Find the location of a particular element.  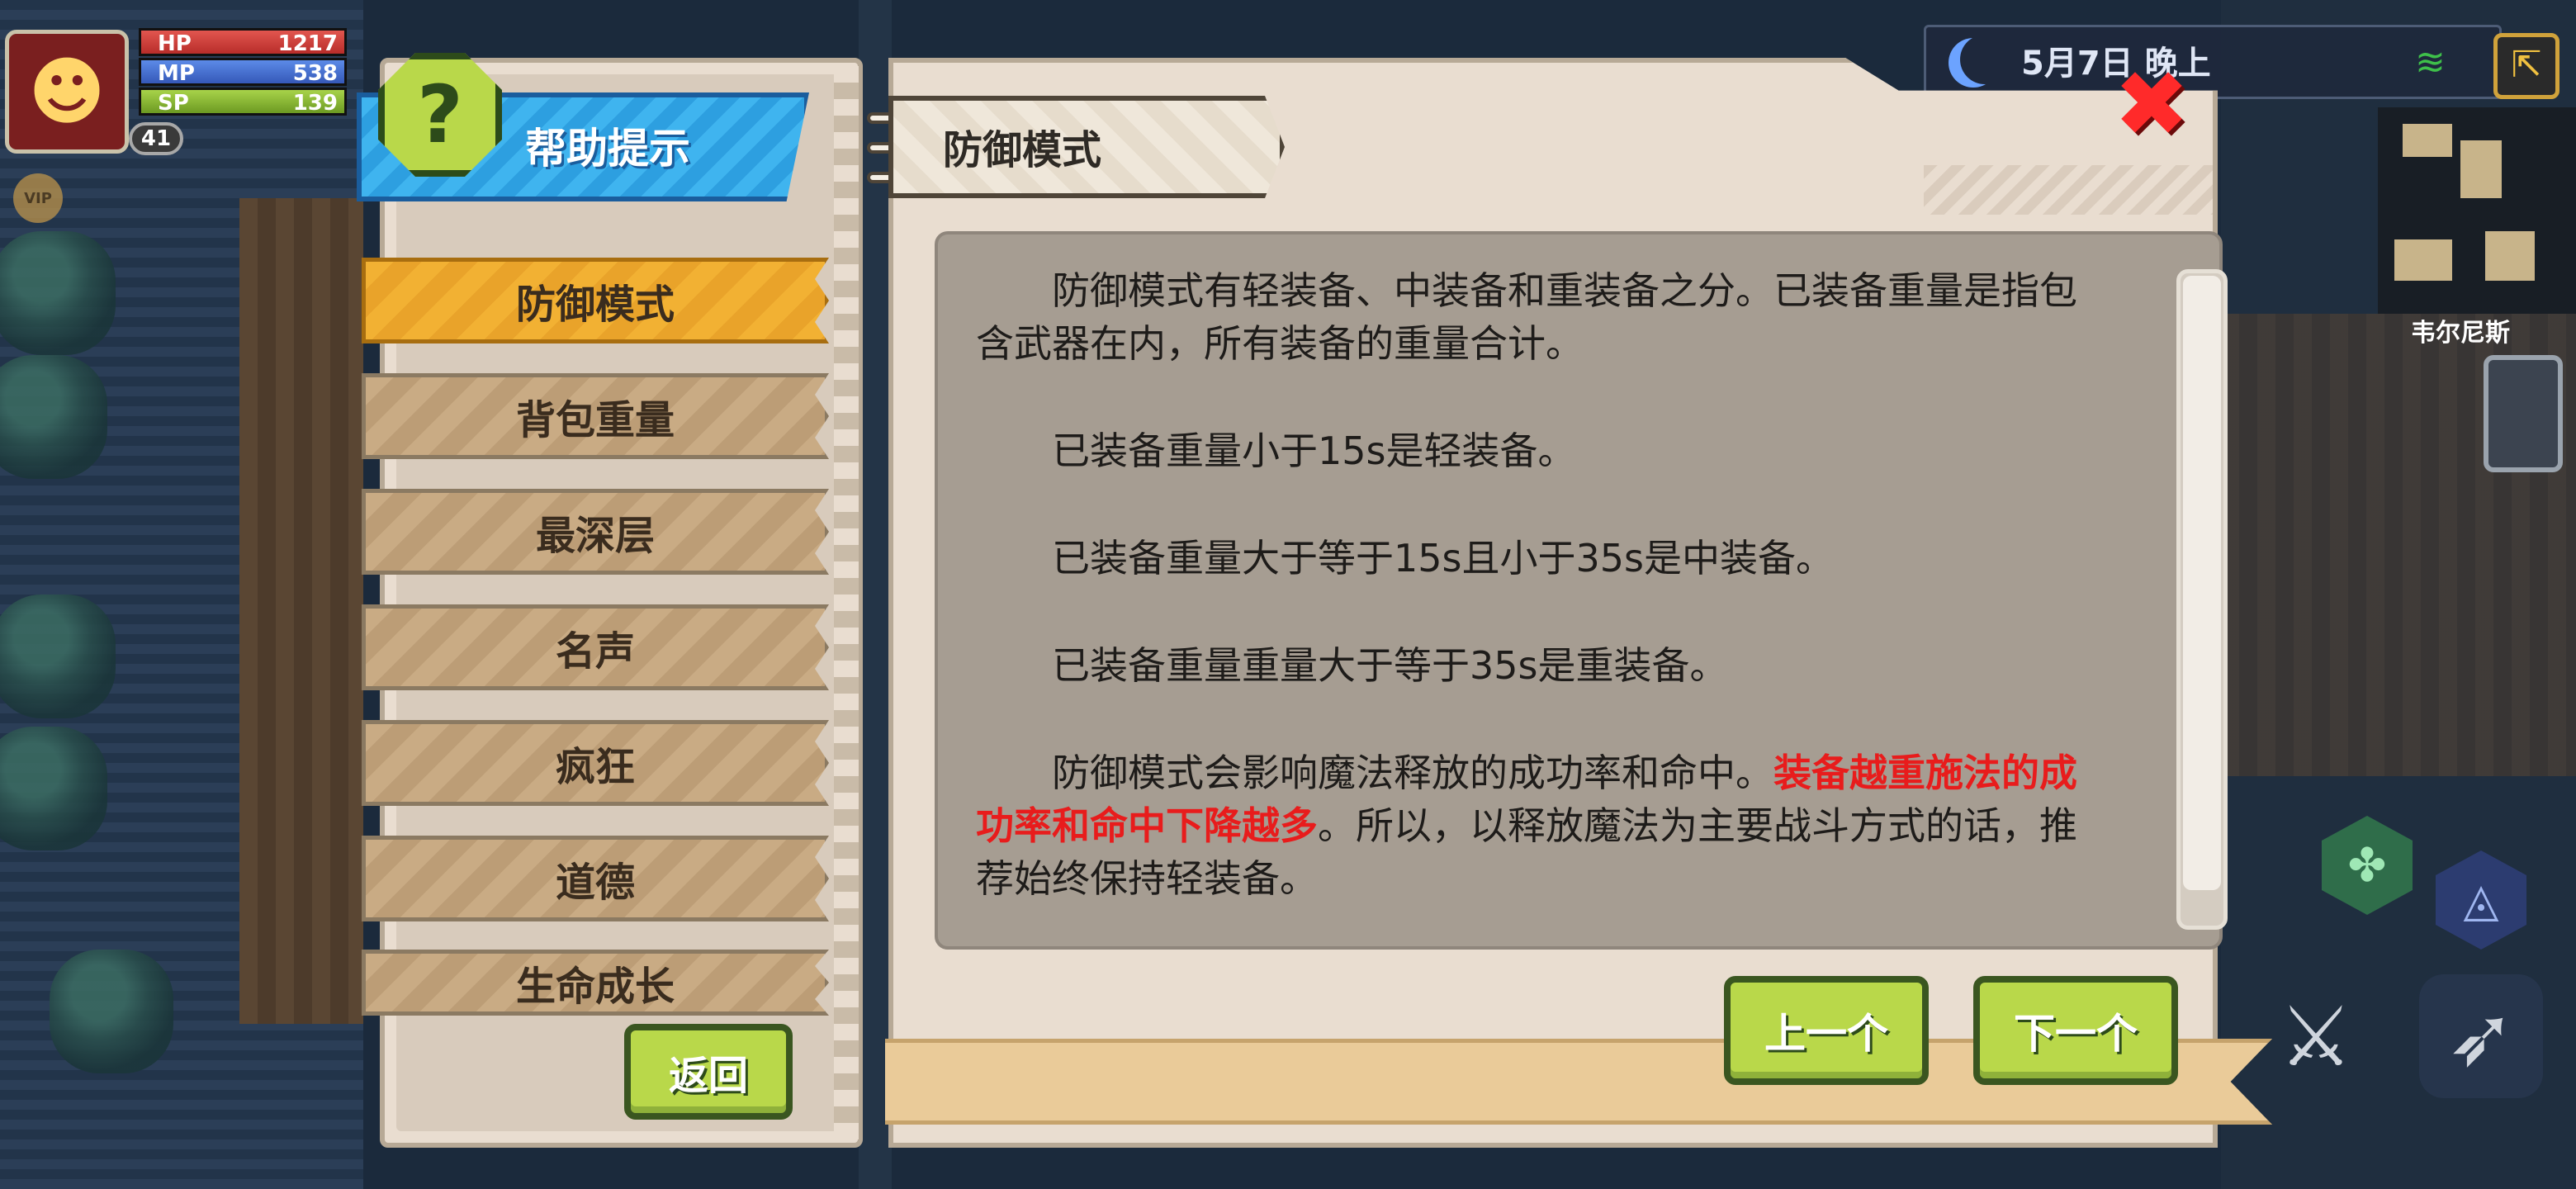

menu-item-deepest-level: 最深层 is located at coordinates (595, 532).